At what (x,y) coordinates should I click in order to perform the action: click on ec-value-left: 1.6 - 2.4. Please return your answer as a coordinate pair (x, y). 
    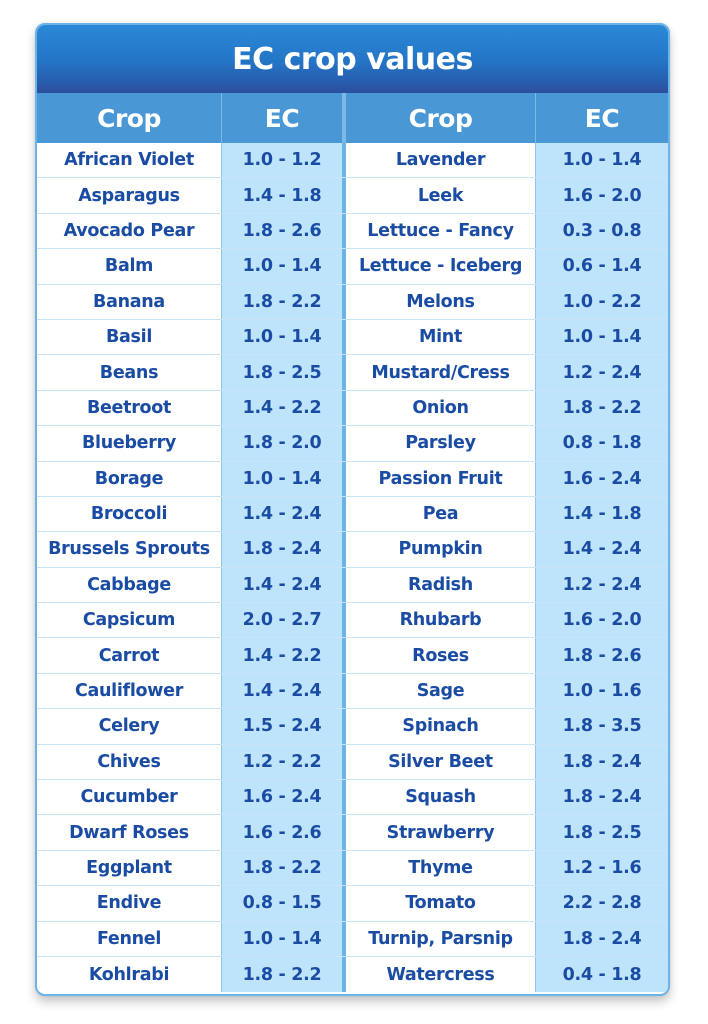
    Looking at the image, I should click on (284, 797).